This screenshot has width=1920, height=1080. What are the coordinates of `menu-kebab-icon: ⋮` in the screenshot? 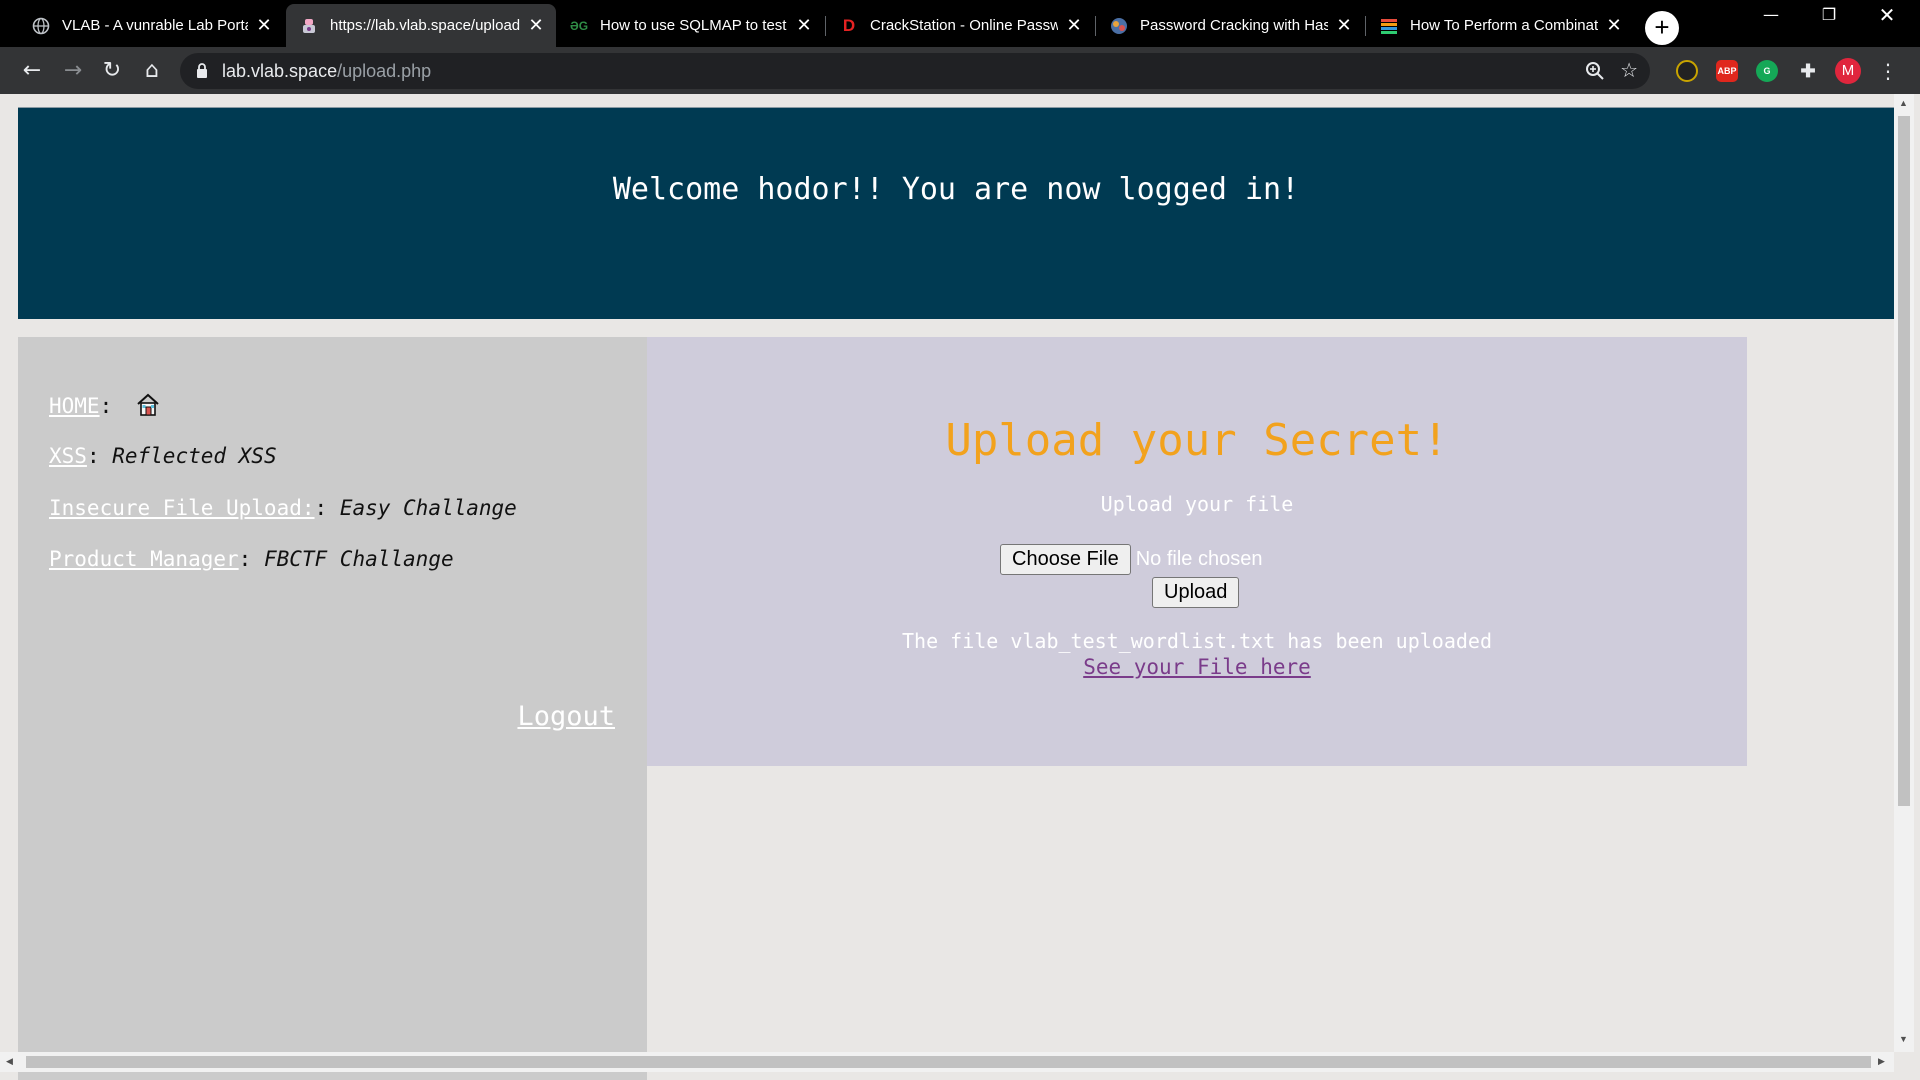 It's located at (1888, 71).